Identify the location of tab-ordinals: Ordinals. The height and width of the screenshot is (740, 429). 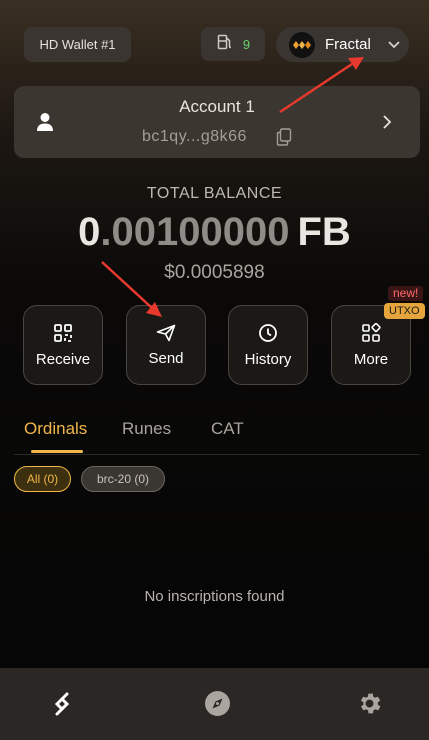
(55, 429).